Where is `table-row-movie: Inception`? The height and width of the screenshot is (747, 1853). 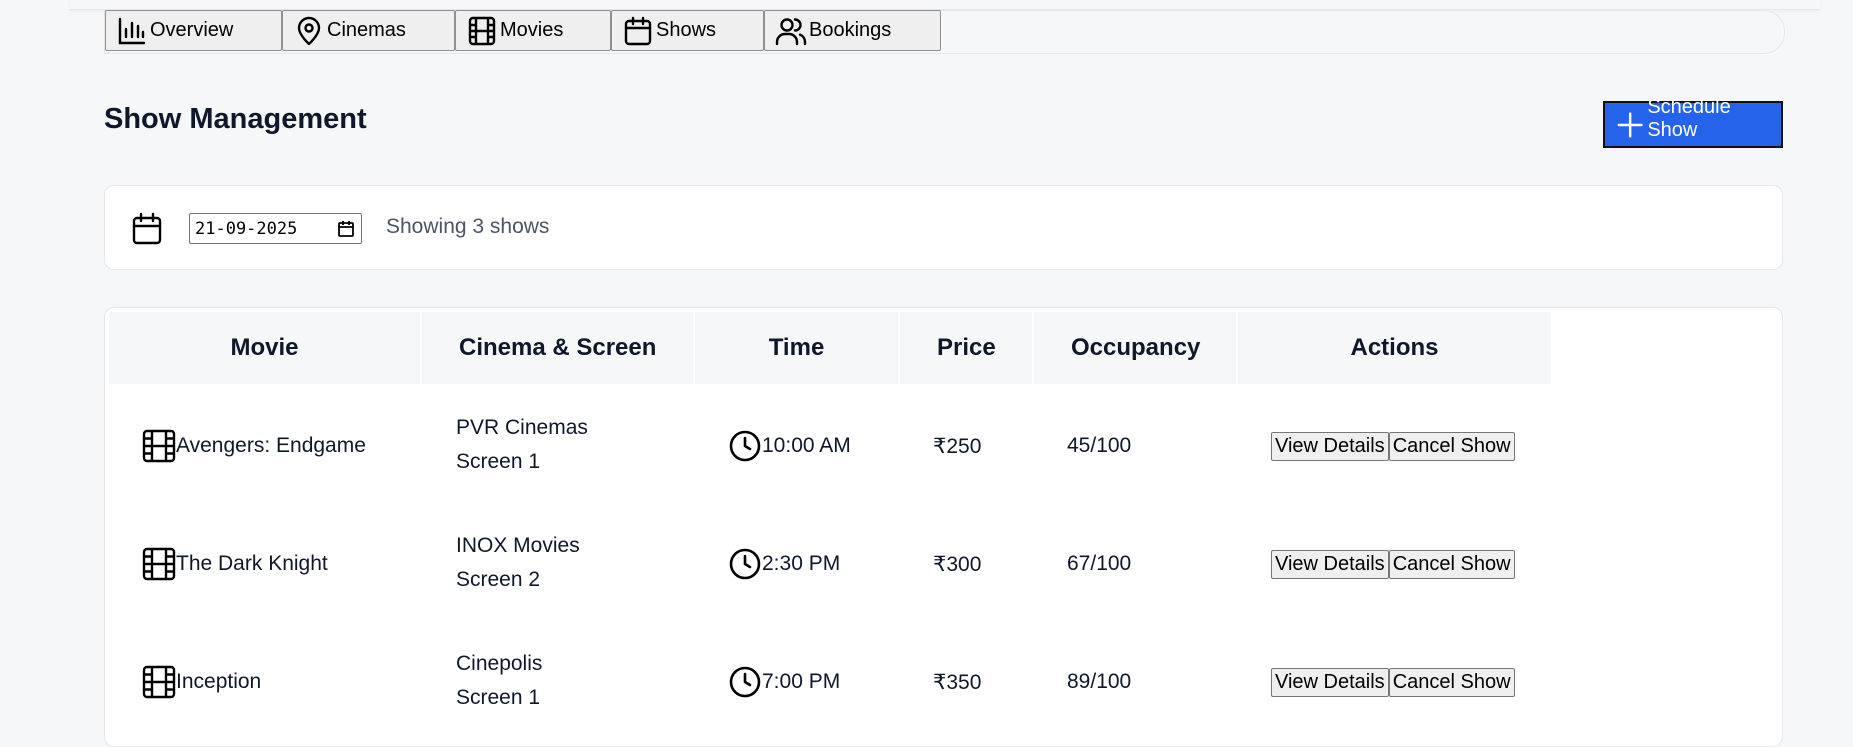
table-row-movie: Inception is located at coordinates (201, 682).